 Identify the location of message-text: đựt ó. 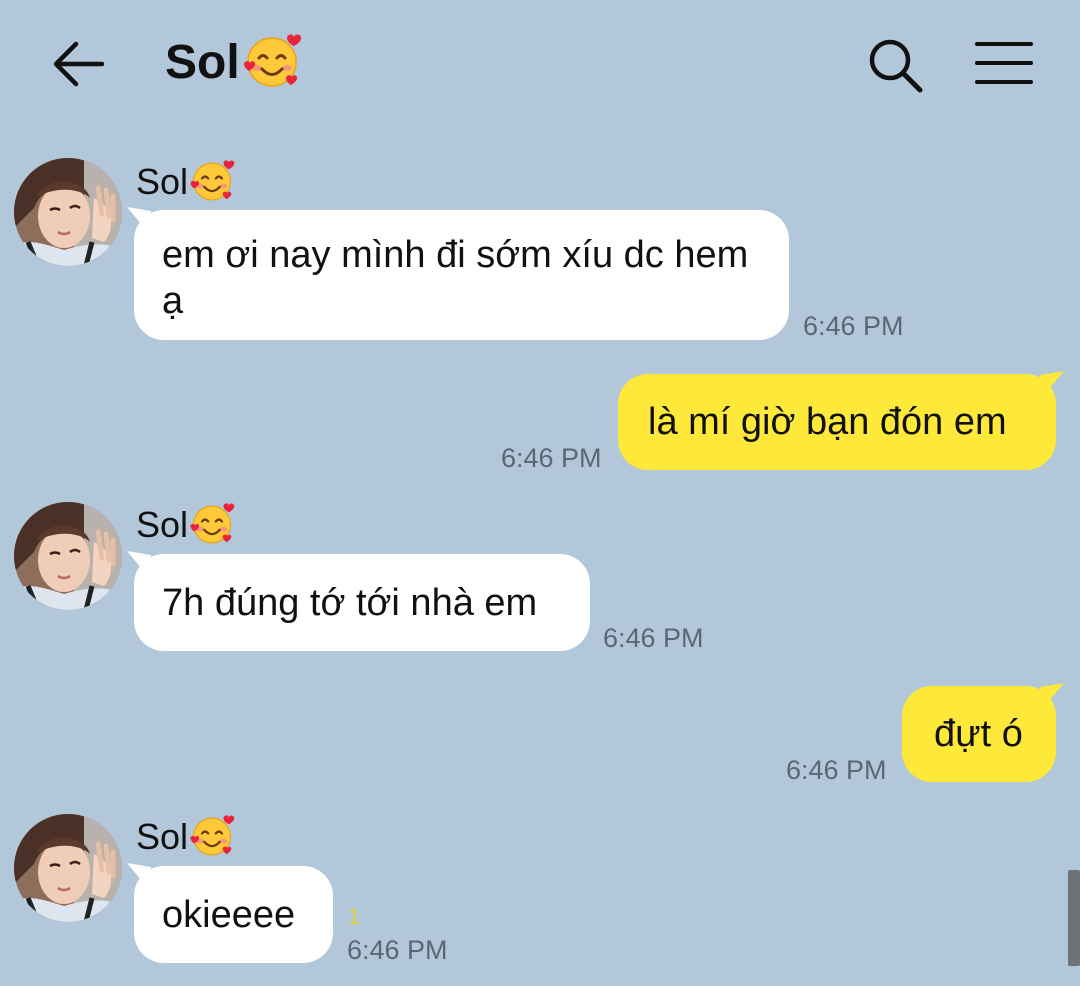
(978, 734).